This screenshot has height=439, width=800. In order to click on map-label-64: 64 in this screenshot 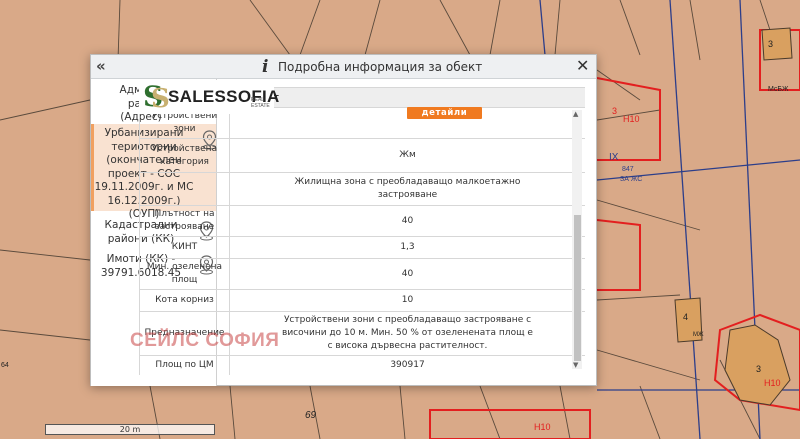, I will do `click(5, 365)`.